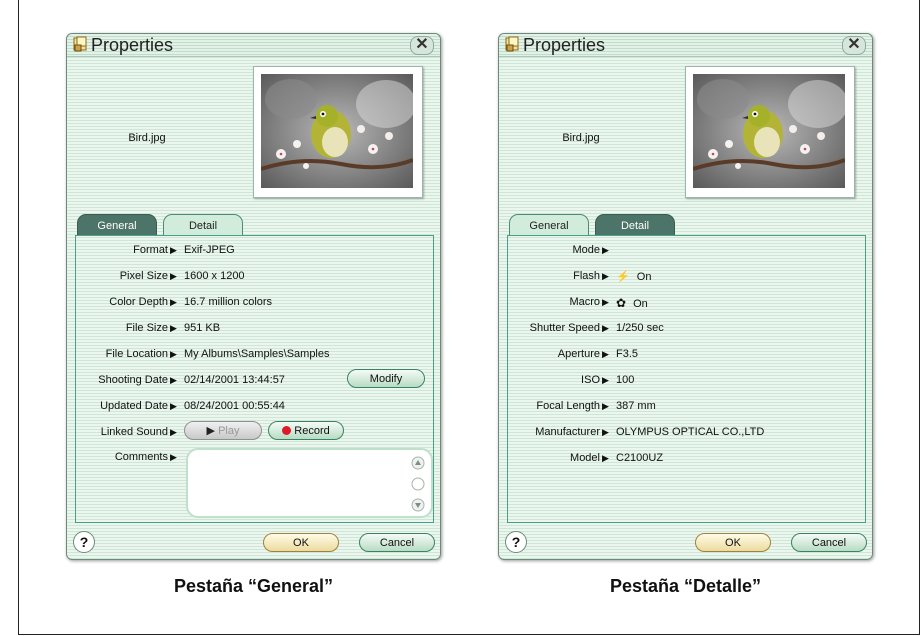 The height and width of the screenshot is (636, 921). What do you see at coordinates (685, 586) in the screenshot?
I see `caption-detail: Pestaña “Detalle”` at bounding box center [685, 586].